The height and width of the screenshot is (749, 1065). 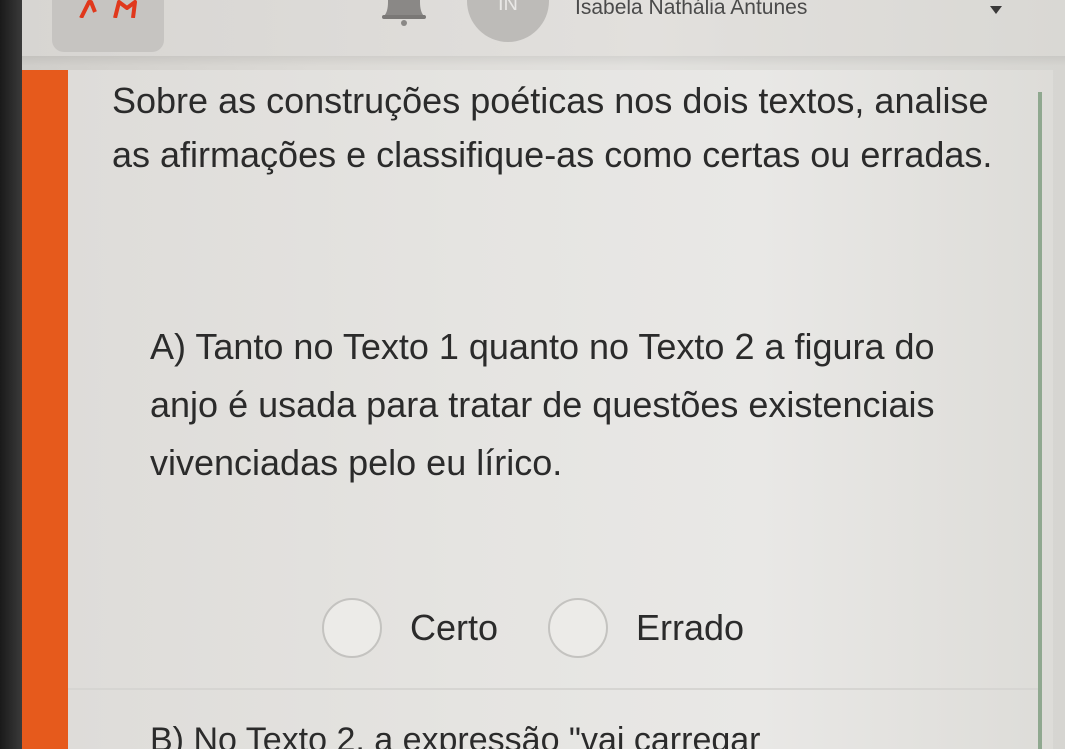 What do you see at coordinates (455, 735) in the screenshot?
I see `statement-b-text: B) No Texto 2, a expressão "vai carregar` at bounding box center [455, 735].